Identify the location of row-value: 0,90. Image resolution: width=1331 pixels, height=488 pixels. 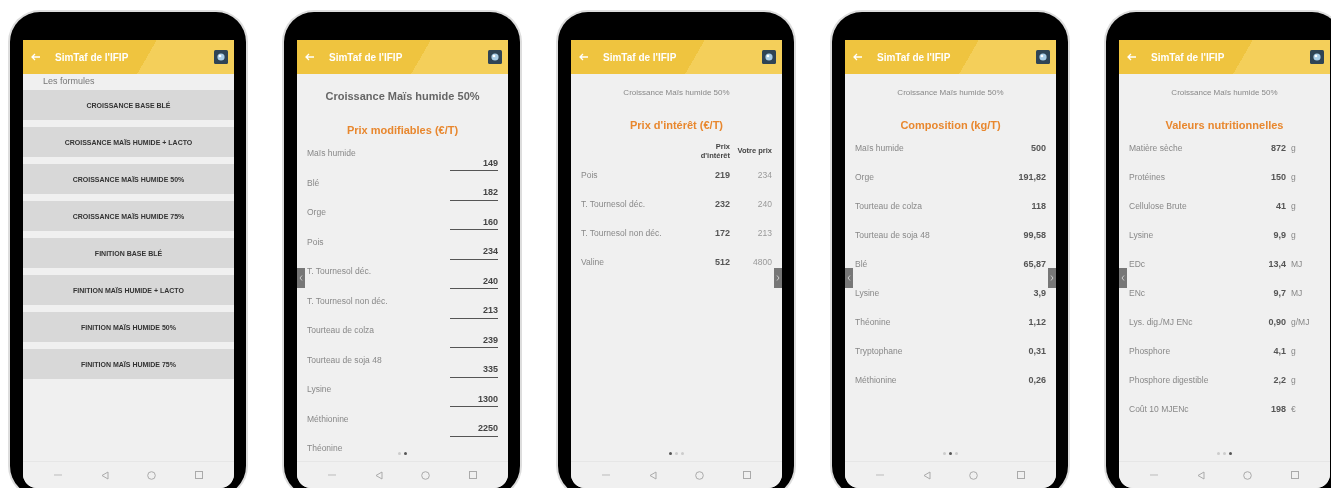
(1277, 322).